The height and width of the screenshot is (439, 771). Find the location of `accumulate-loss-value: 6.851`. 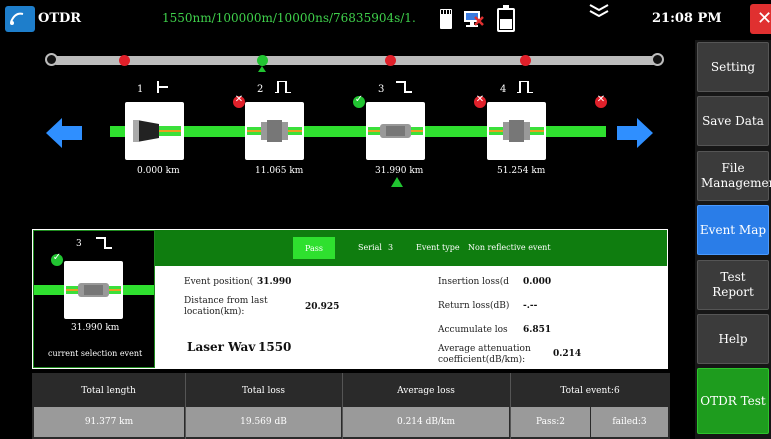

accumulate-loss-value: 6.851 is located at coordinates (537, 330).